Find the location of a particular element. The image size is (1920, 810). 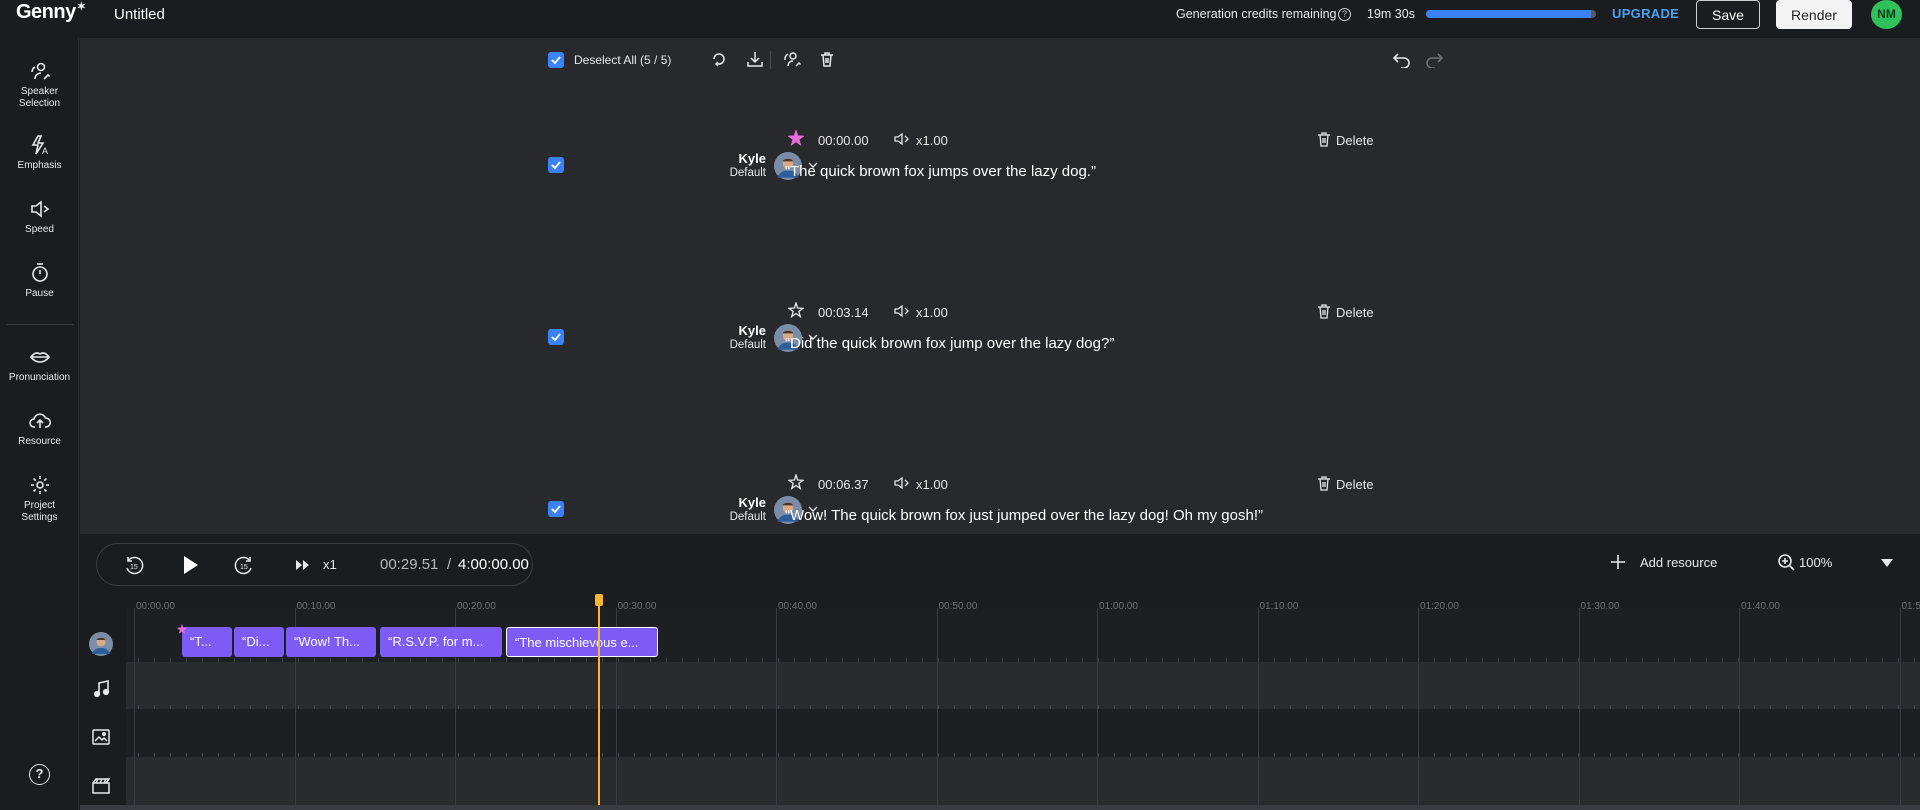

zoom-in-icon is located at coordinates (1786, 562).